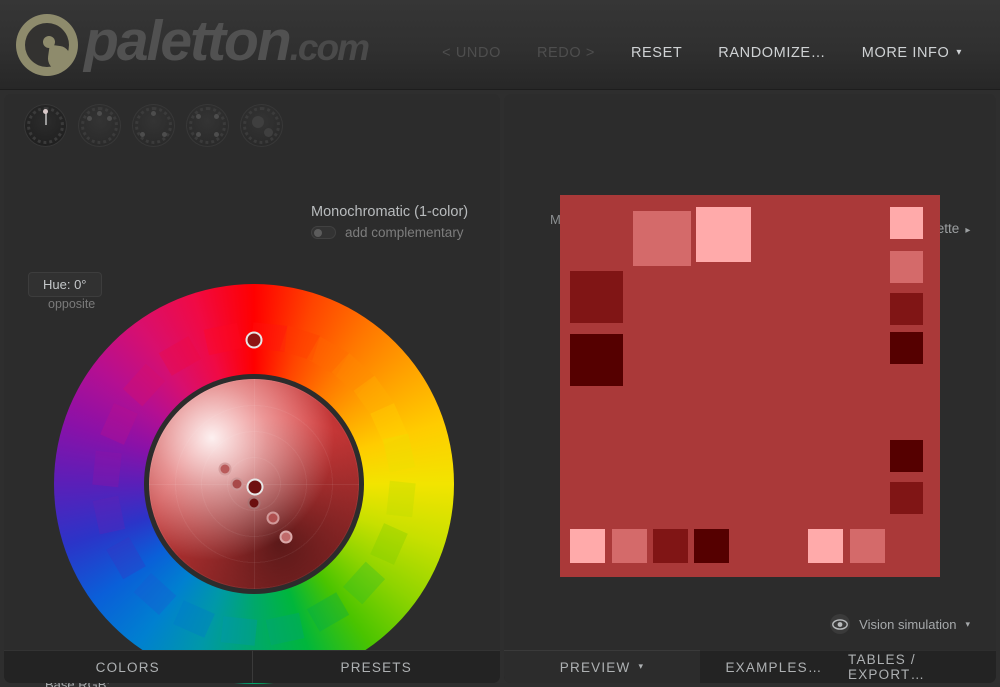  I want to click on add-complementary-row: add complementary, so click(387, 232).